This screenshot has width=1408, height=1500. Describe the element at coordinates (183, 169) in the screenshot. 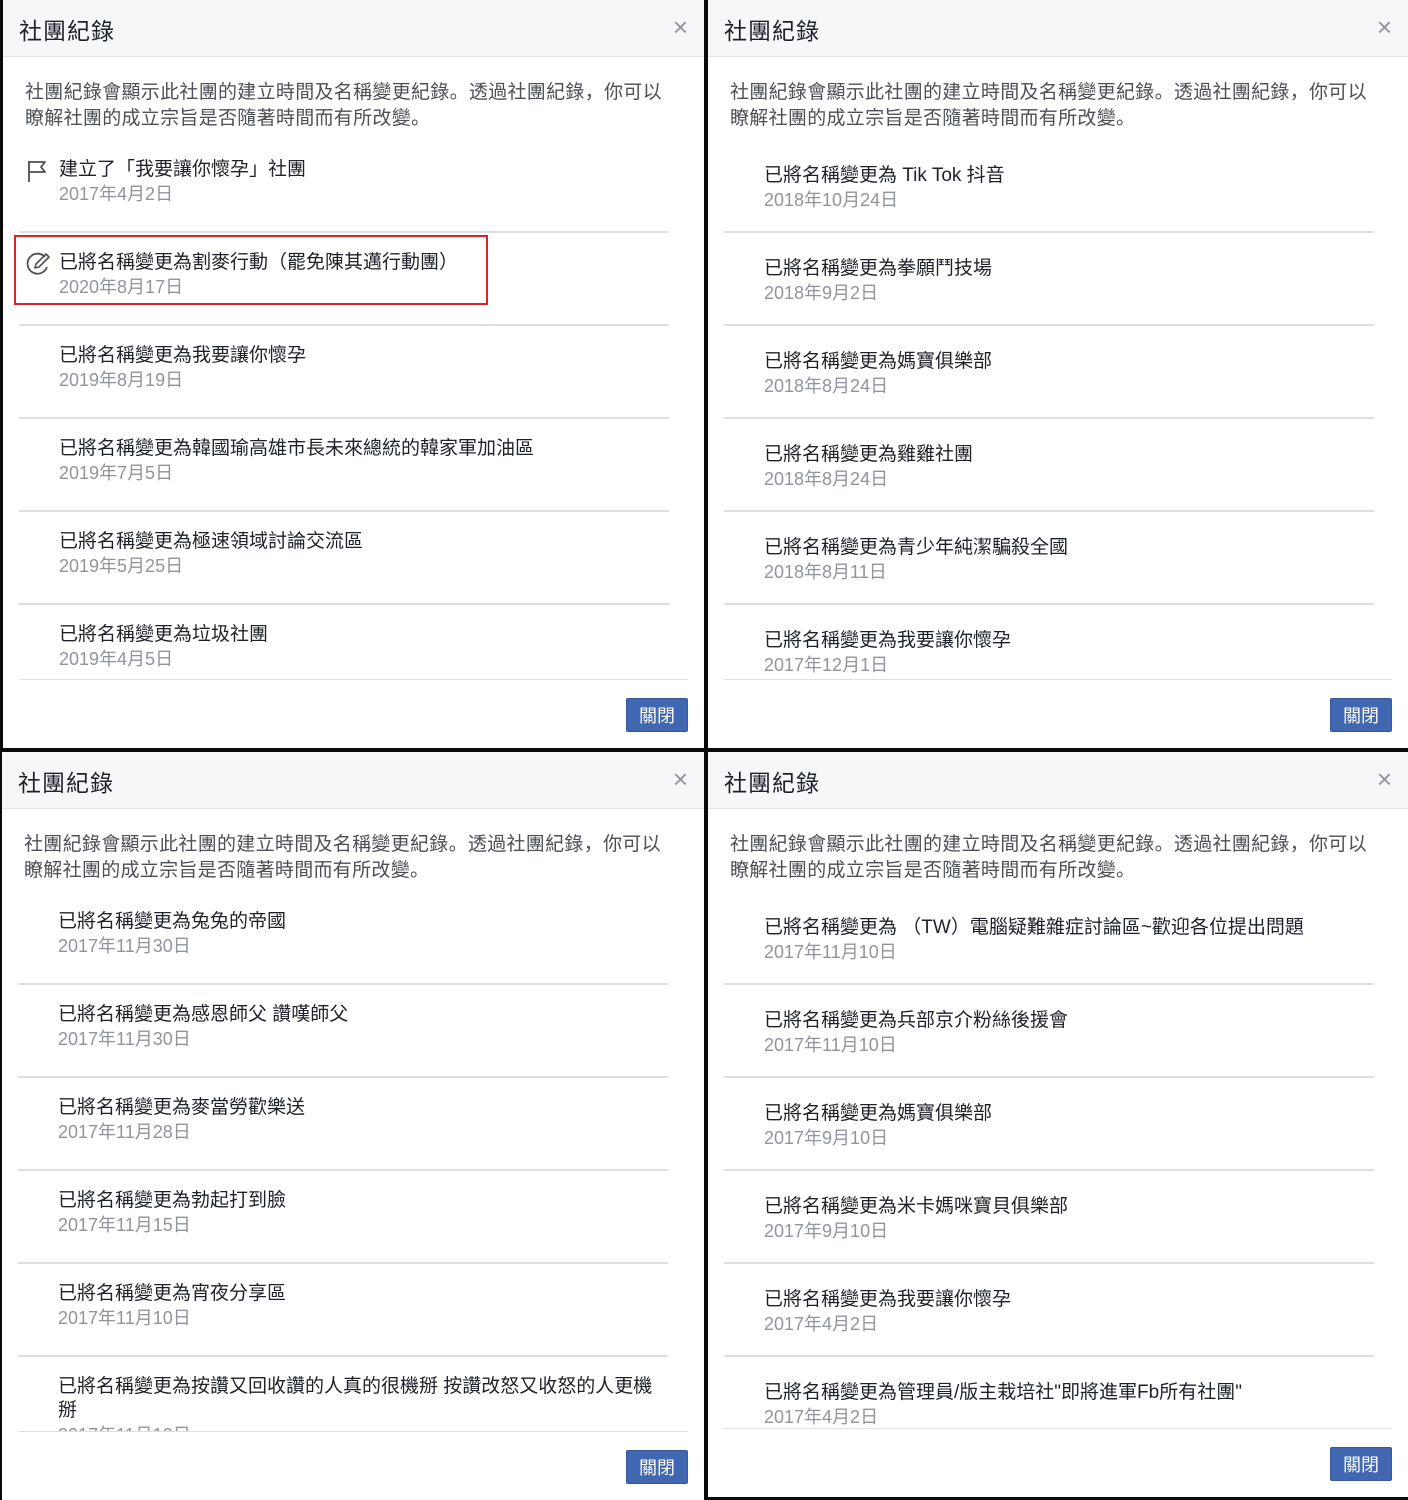

I see `entry-text: 建立了「我要讓你懷孕」社團` at that location.